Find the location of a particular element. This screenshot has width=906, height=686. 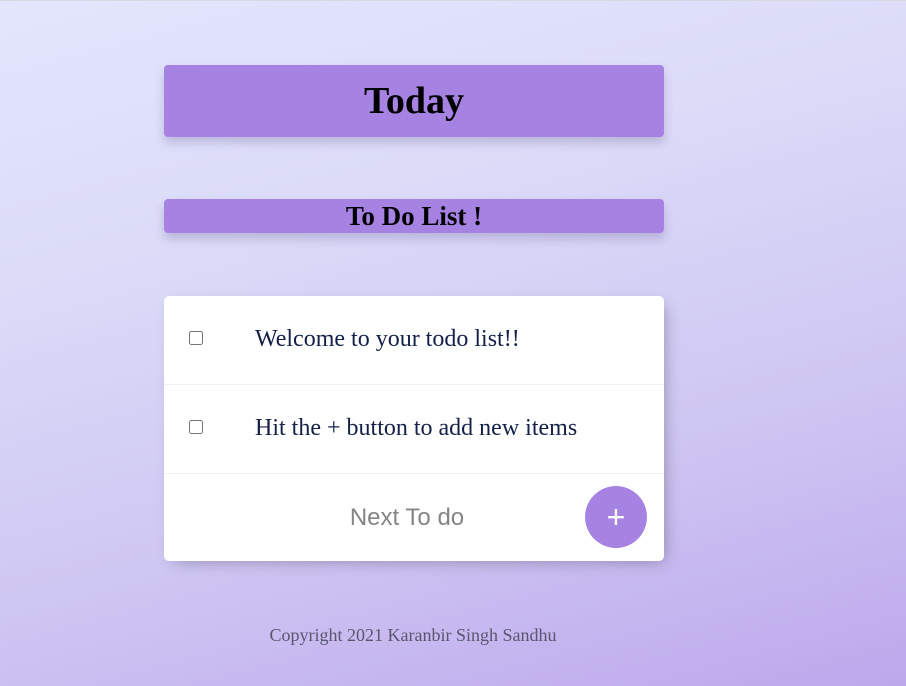

day-title: Today is located at coordinates (414, 101).